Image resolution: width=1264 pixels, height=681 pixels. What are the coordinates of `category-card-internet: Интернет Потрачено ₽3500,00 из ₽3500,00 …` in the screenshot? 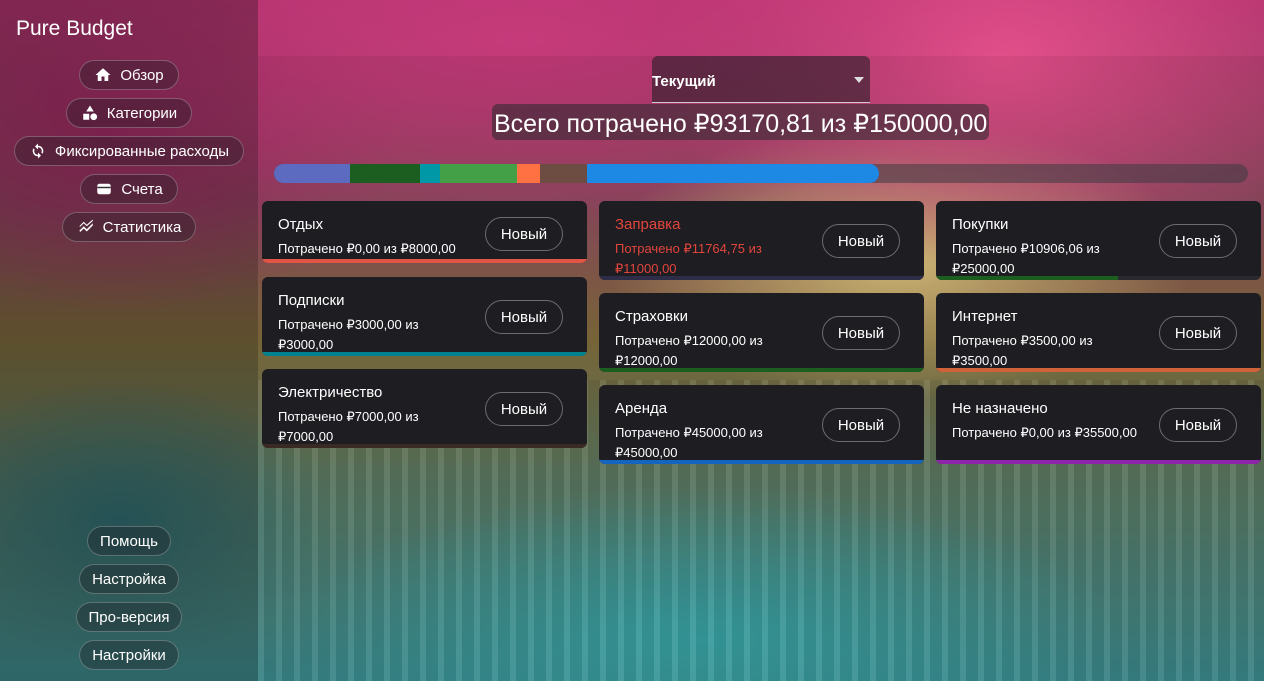 It's located at (1098, 332).